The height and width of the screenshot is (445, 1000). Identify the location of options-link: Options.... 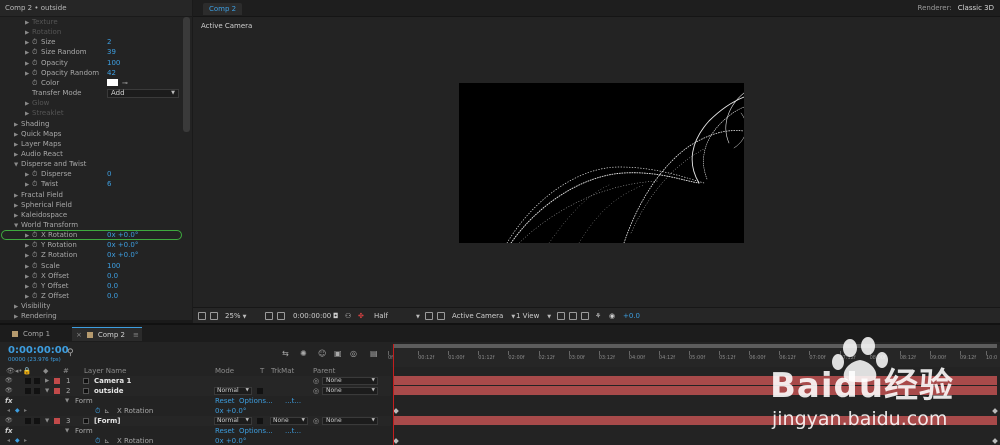
(256, 401).